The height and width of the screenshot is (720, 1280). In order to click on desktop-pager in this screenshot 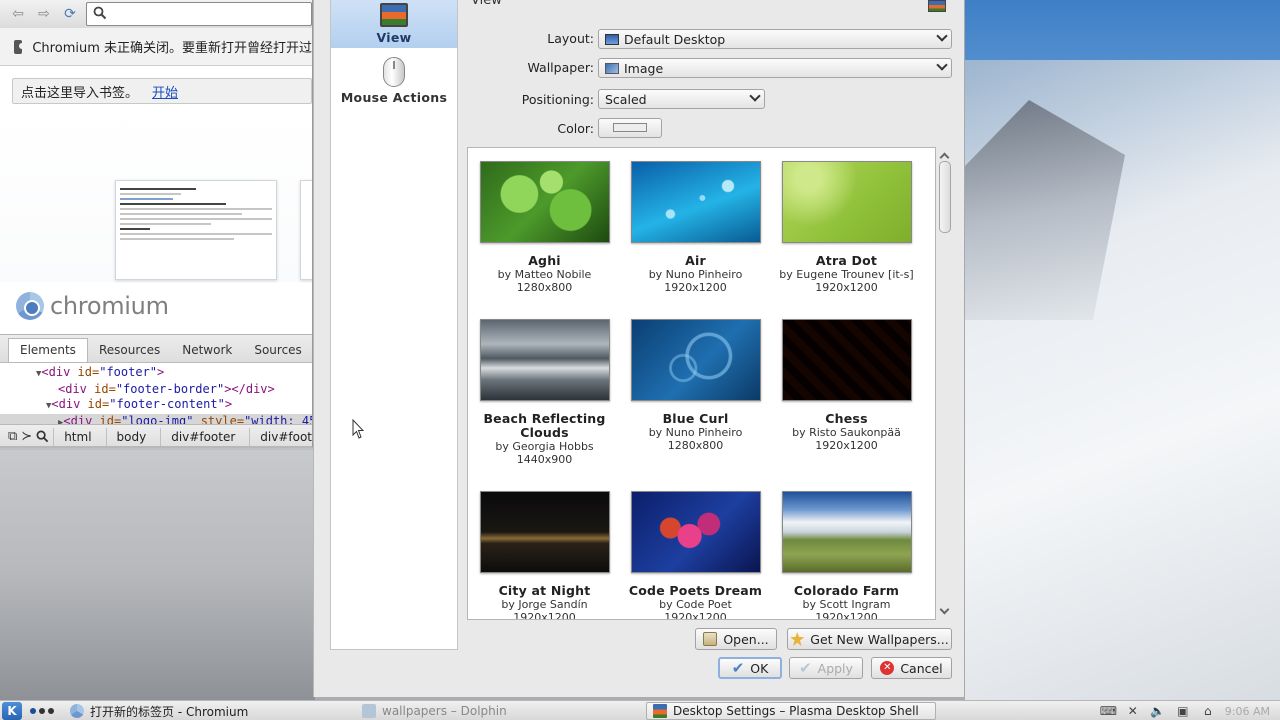, I will do `click(45, 710)`.